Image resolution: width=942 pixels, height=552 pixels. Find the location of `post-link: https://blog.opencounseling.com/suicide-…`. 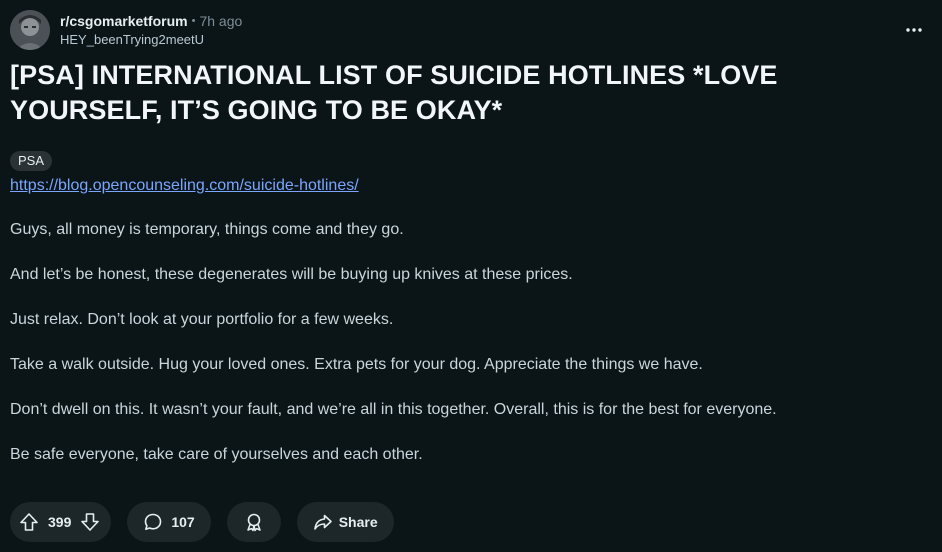

post-link: https://blog.opencounseling.com/suicide-… is located at coordinates (184, 186).